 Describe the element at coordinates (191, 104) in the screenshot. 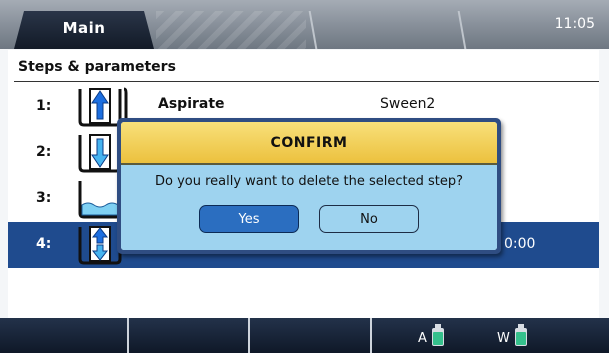

I see `step-name: Aspirate` at that location.